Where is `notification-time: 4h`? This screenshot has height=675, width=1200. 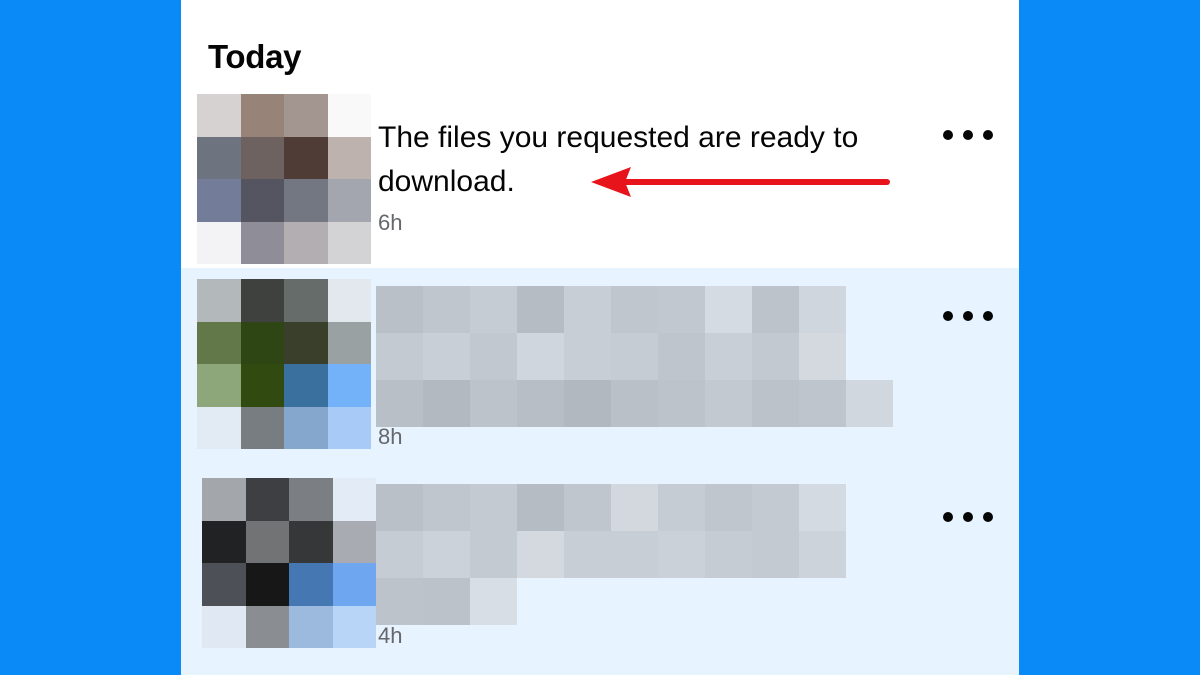
notification-time: 4h is located at coordinates (390, 635).